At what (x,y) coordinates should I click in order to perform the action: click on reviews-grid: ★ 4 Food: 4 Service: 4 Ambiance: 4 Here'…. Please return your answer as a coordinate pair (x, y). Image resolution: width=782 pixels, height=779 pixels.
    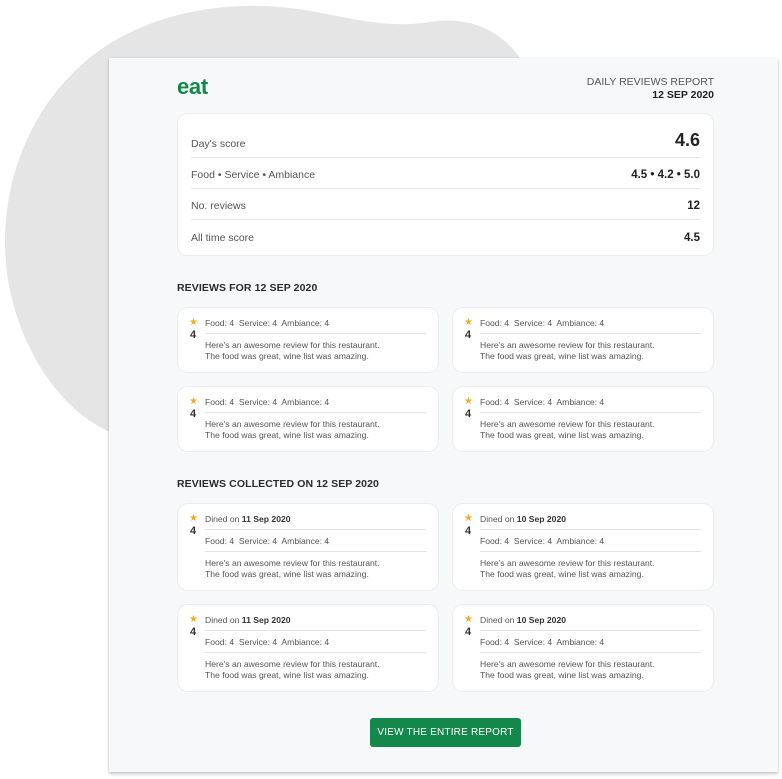
    Looking at the image, I should click on (445, 379).